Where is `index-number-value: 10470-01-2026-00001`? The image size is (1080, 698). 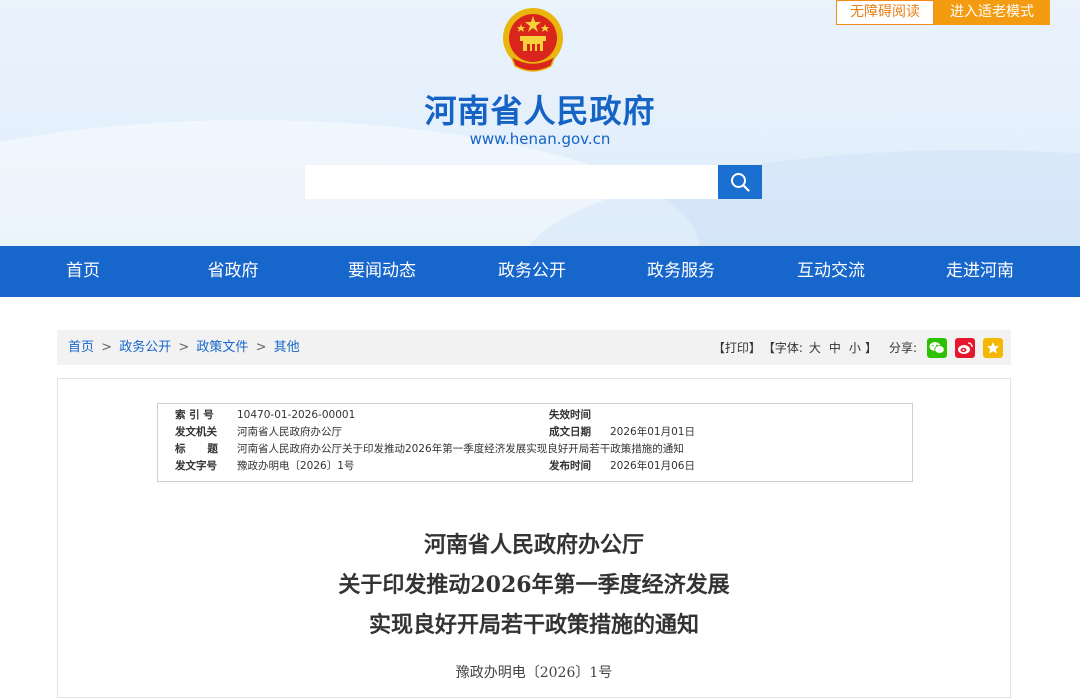 index-number-value: 10470-01-2026-00001 is located at coordinates (296, 415).